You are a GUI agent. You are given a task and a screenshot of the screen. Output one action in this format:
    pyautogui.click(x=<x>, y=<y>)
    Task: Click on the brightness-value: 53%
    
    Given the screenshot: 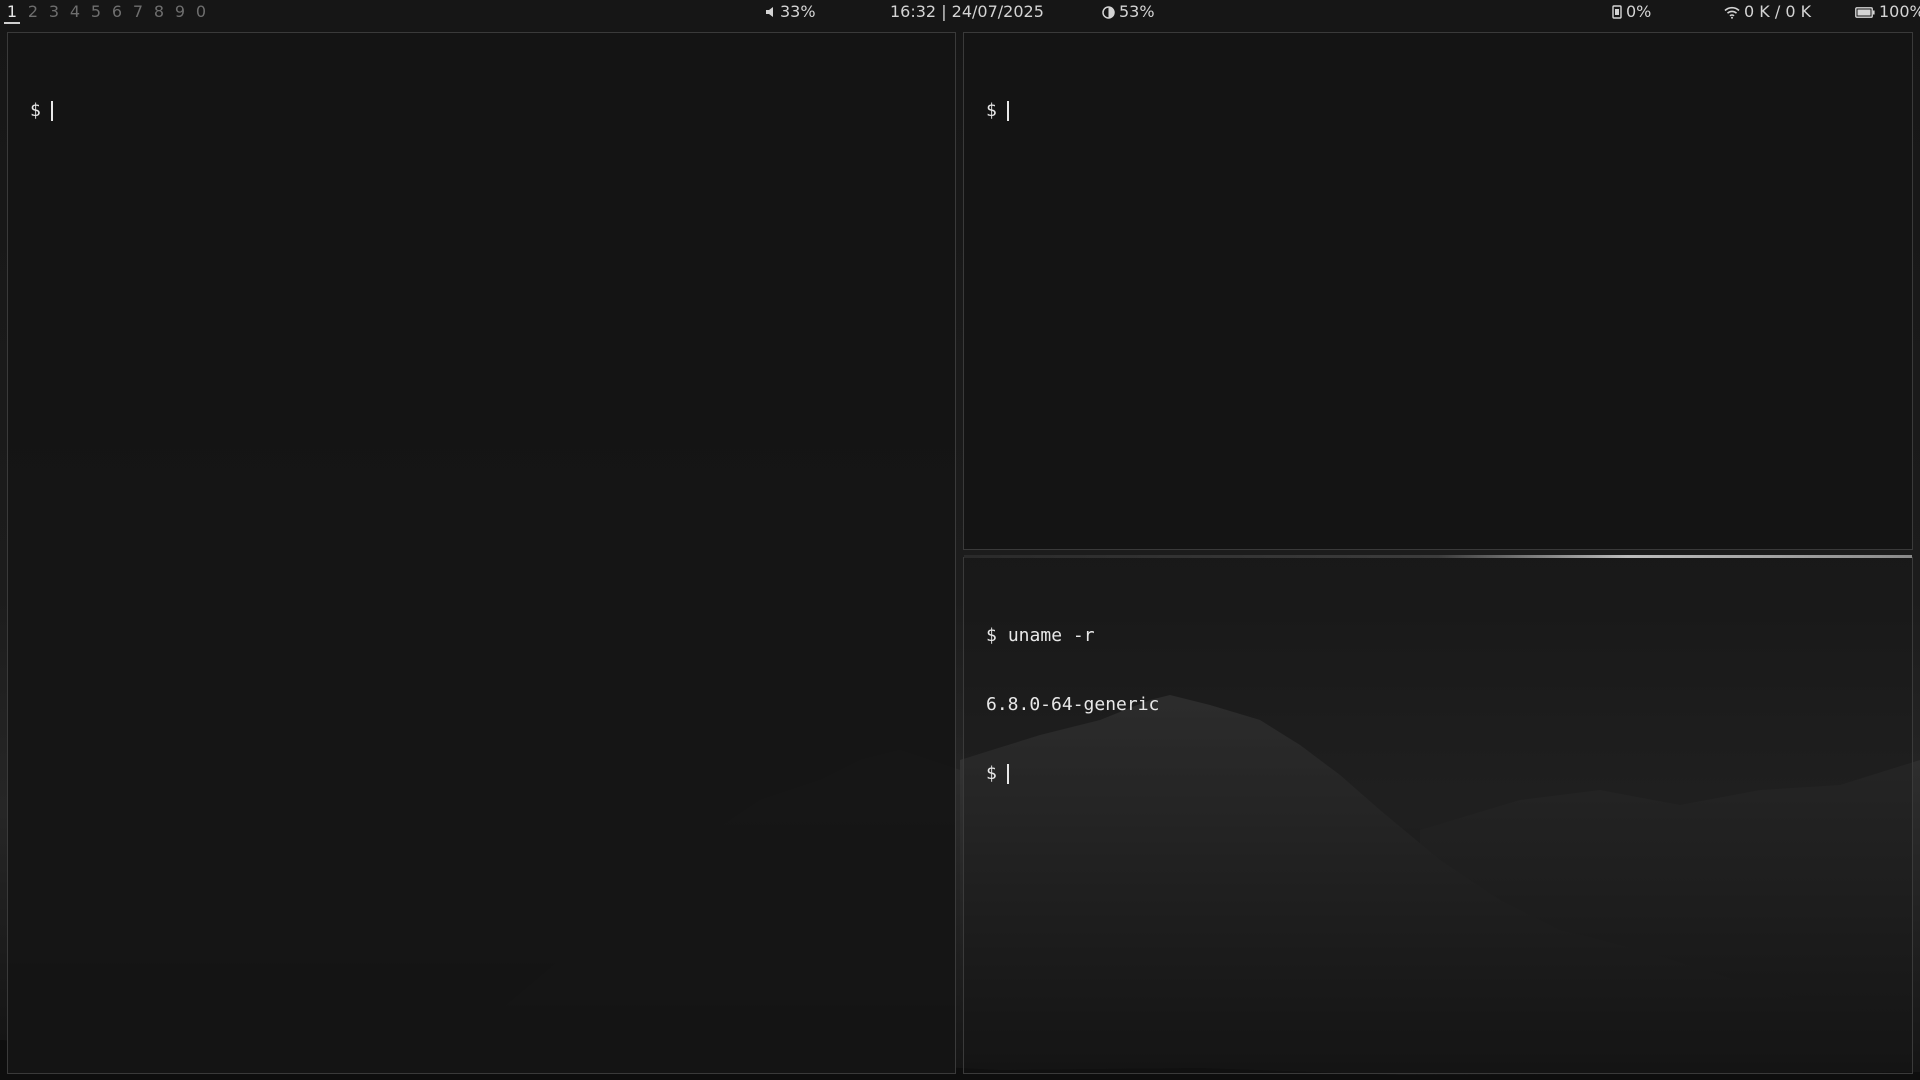 What is the action you would take?
    pyautogui.click(x=1137, y=11)
    